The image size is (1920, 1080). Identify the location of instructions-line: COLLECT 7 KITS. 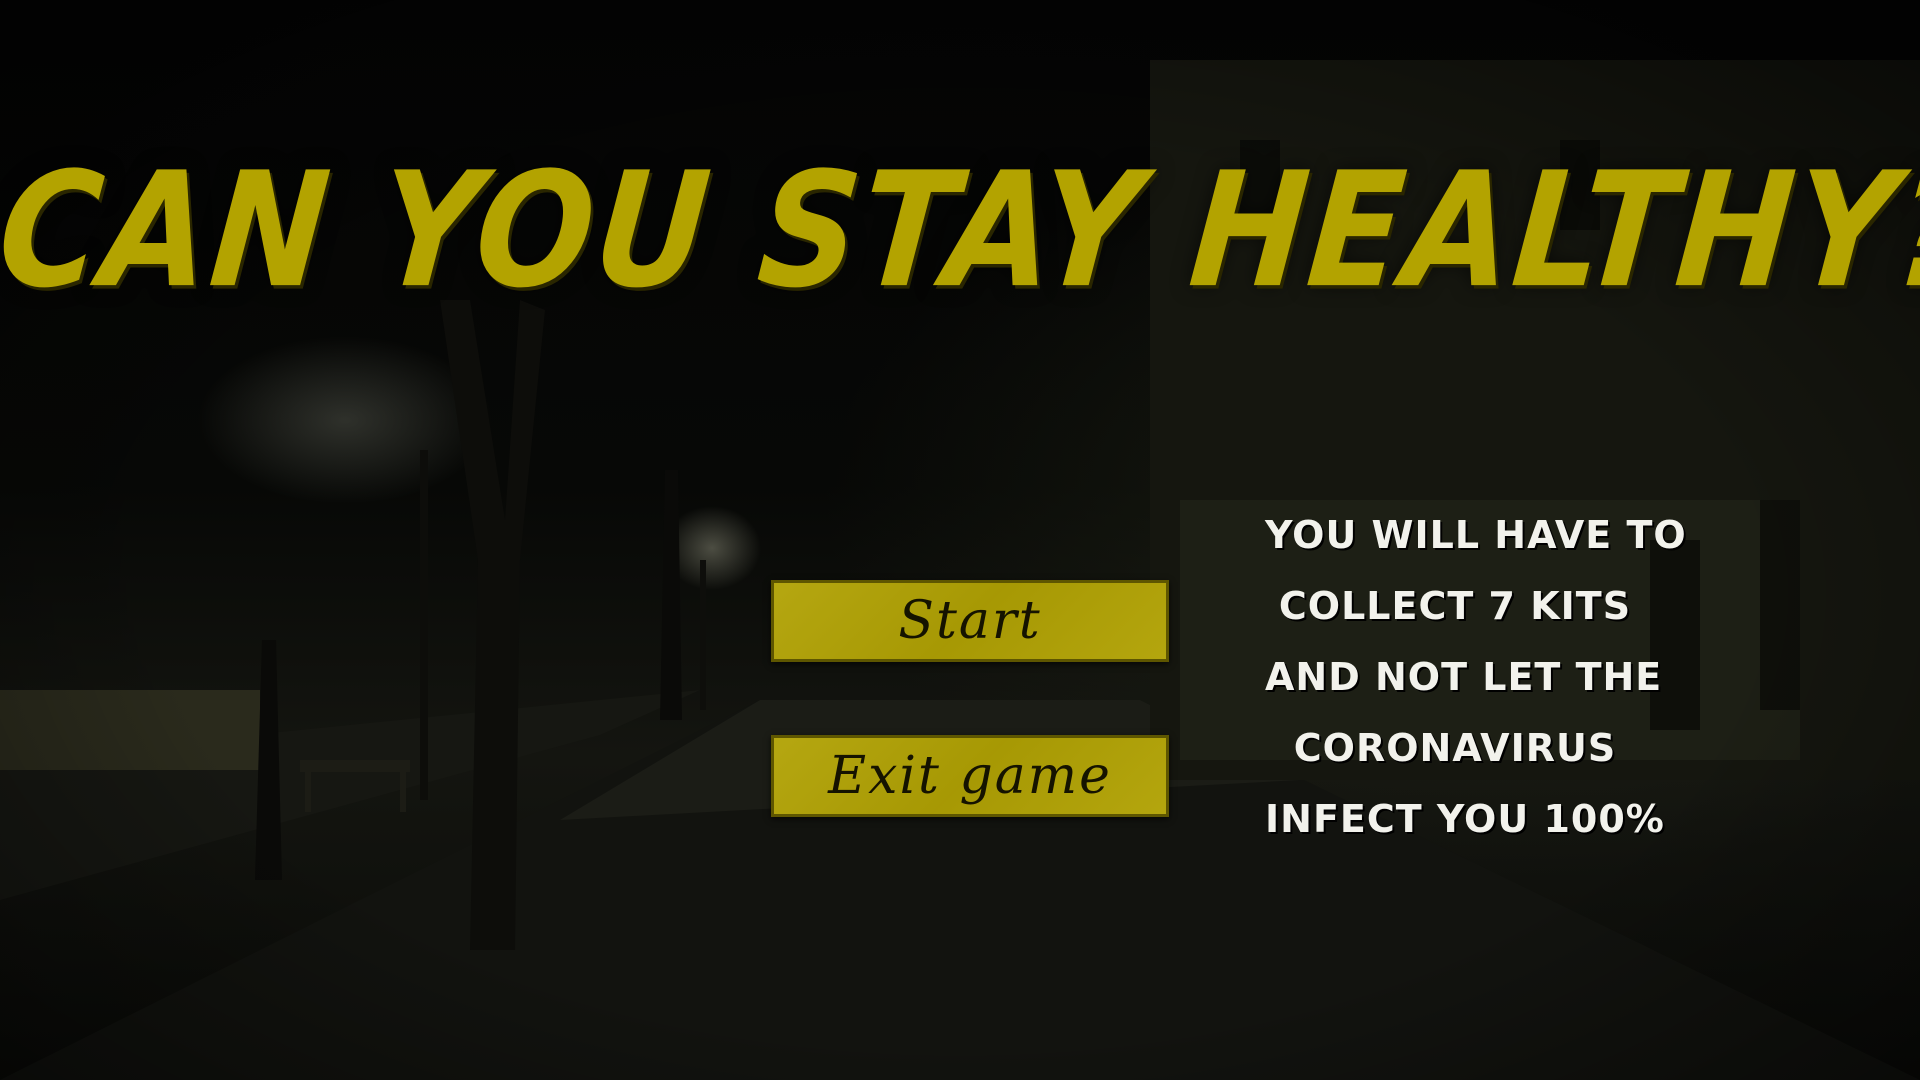
(1455, 606).